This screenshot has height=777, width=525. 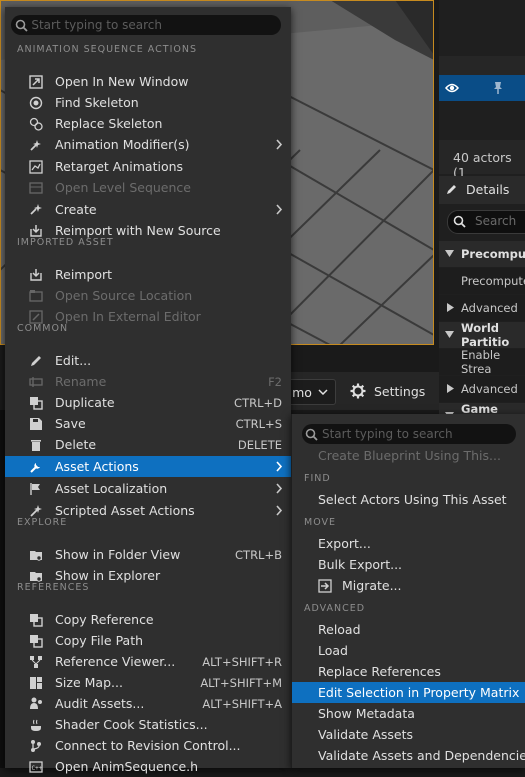 I want to click on menu-item-open-level-sequence: Open Level Sequence, so click(x=148, y=187).